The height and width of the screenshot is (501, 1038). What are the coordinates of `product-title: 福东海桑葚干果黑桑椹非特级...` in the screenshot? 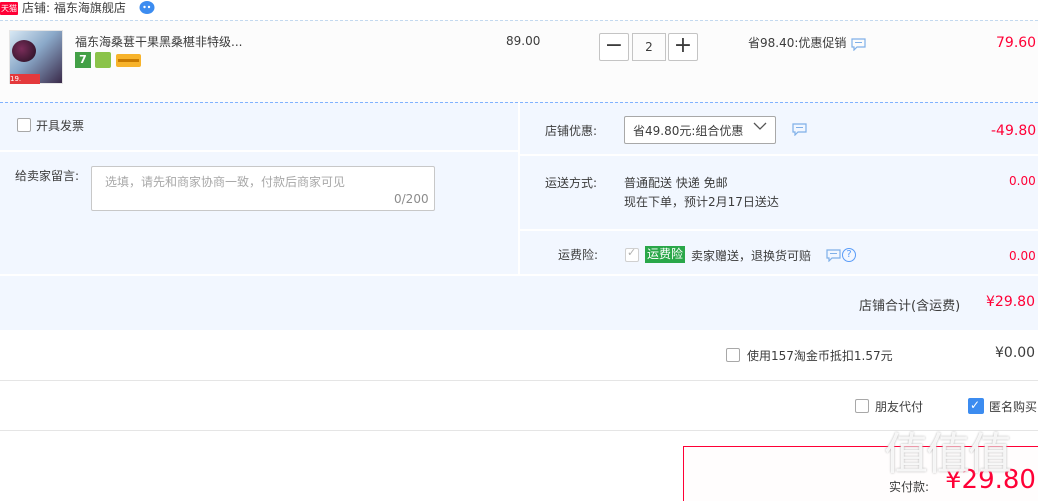 It's located at (158, 41).